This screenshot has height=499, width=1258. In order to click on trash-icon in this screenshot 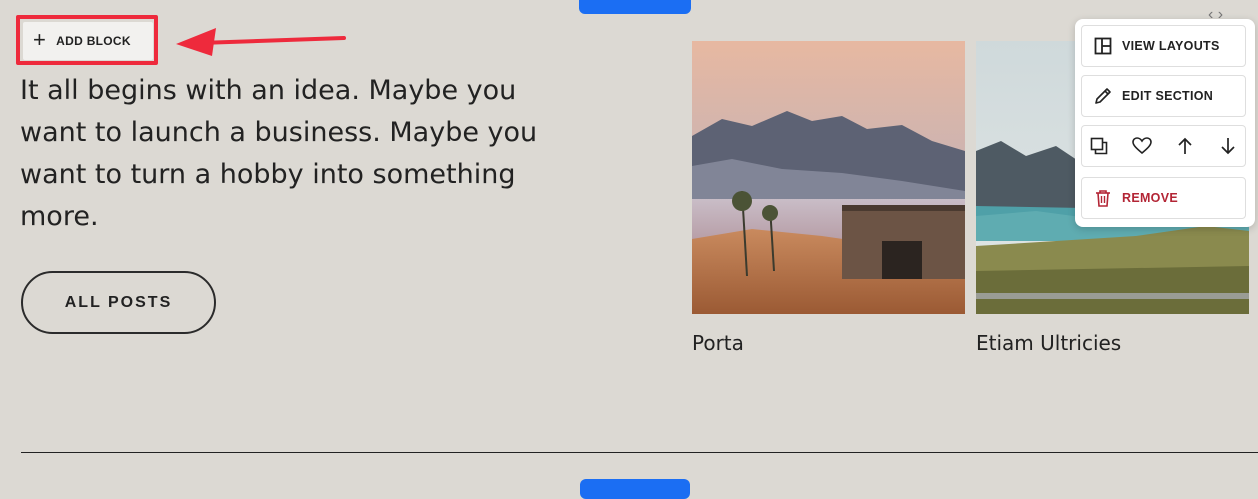, I will do `click(1103, 198)`.